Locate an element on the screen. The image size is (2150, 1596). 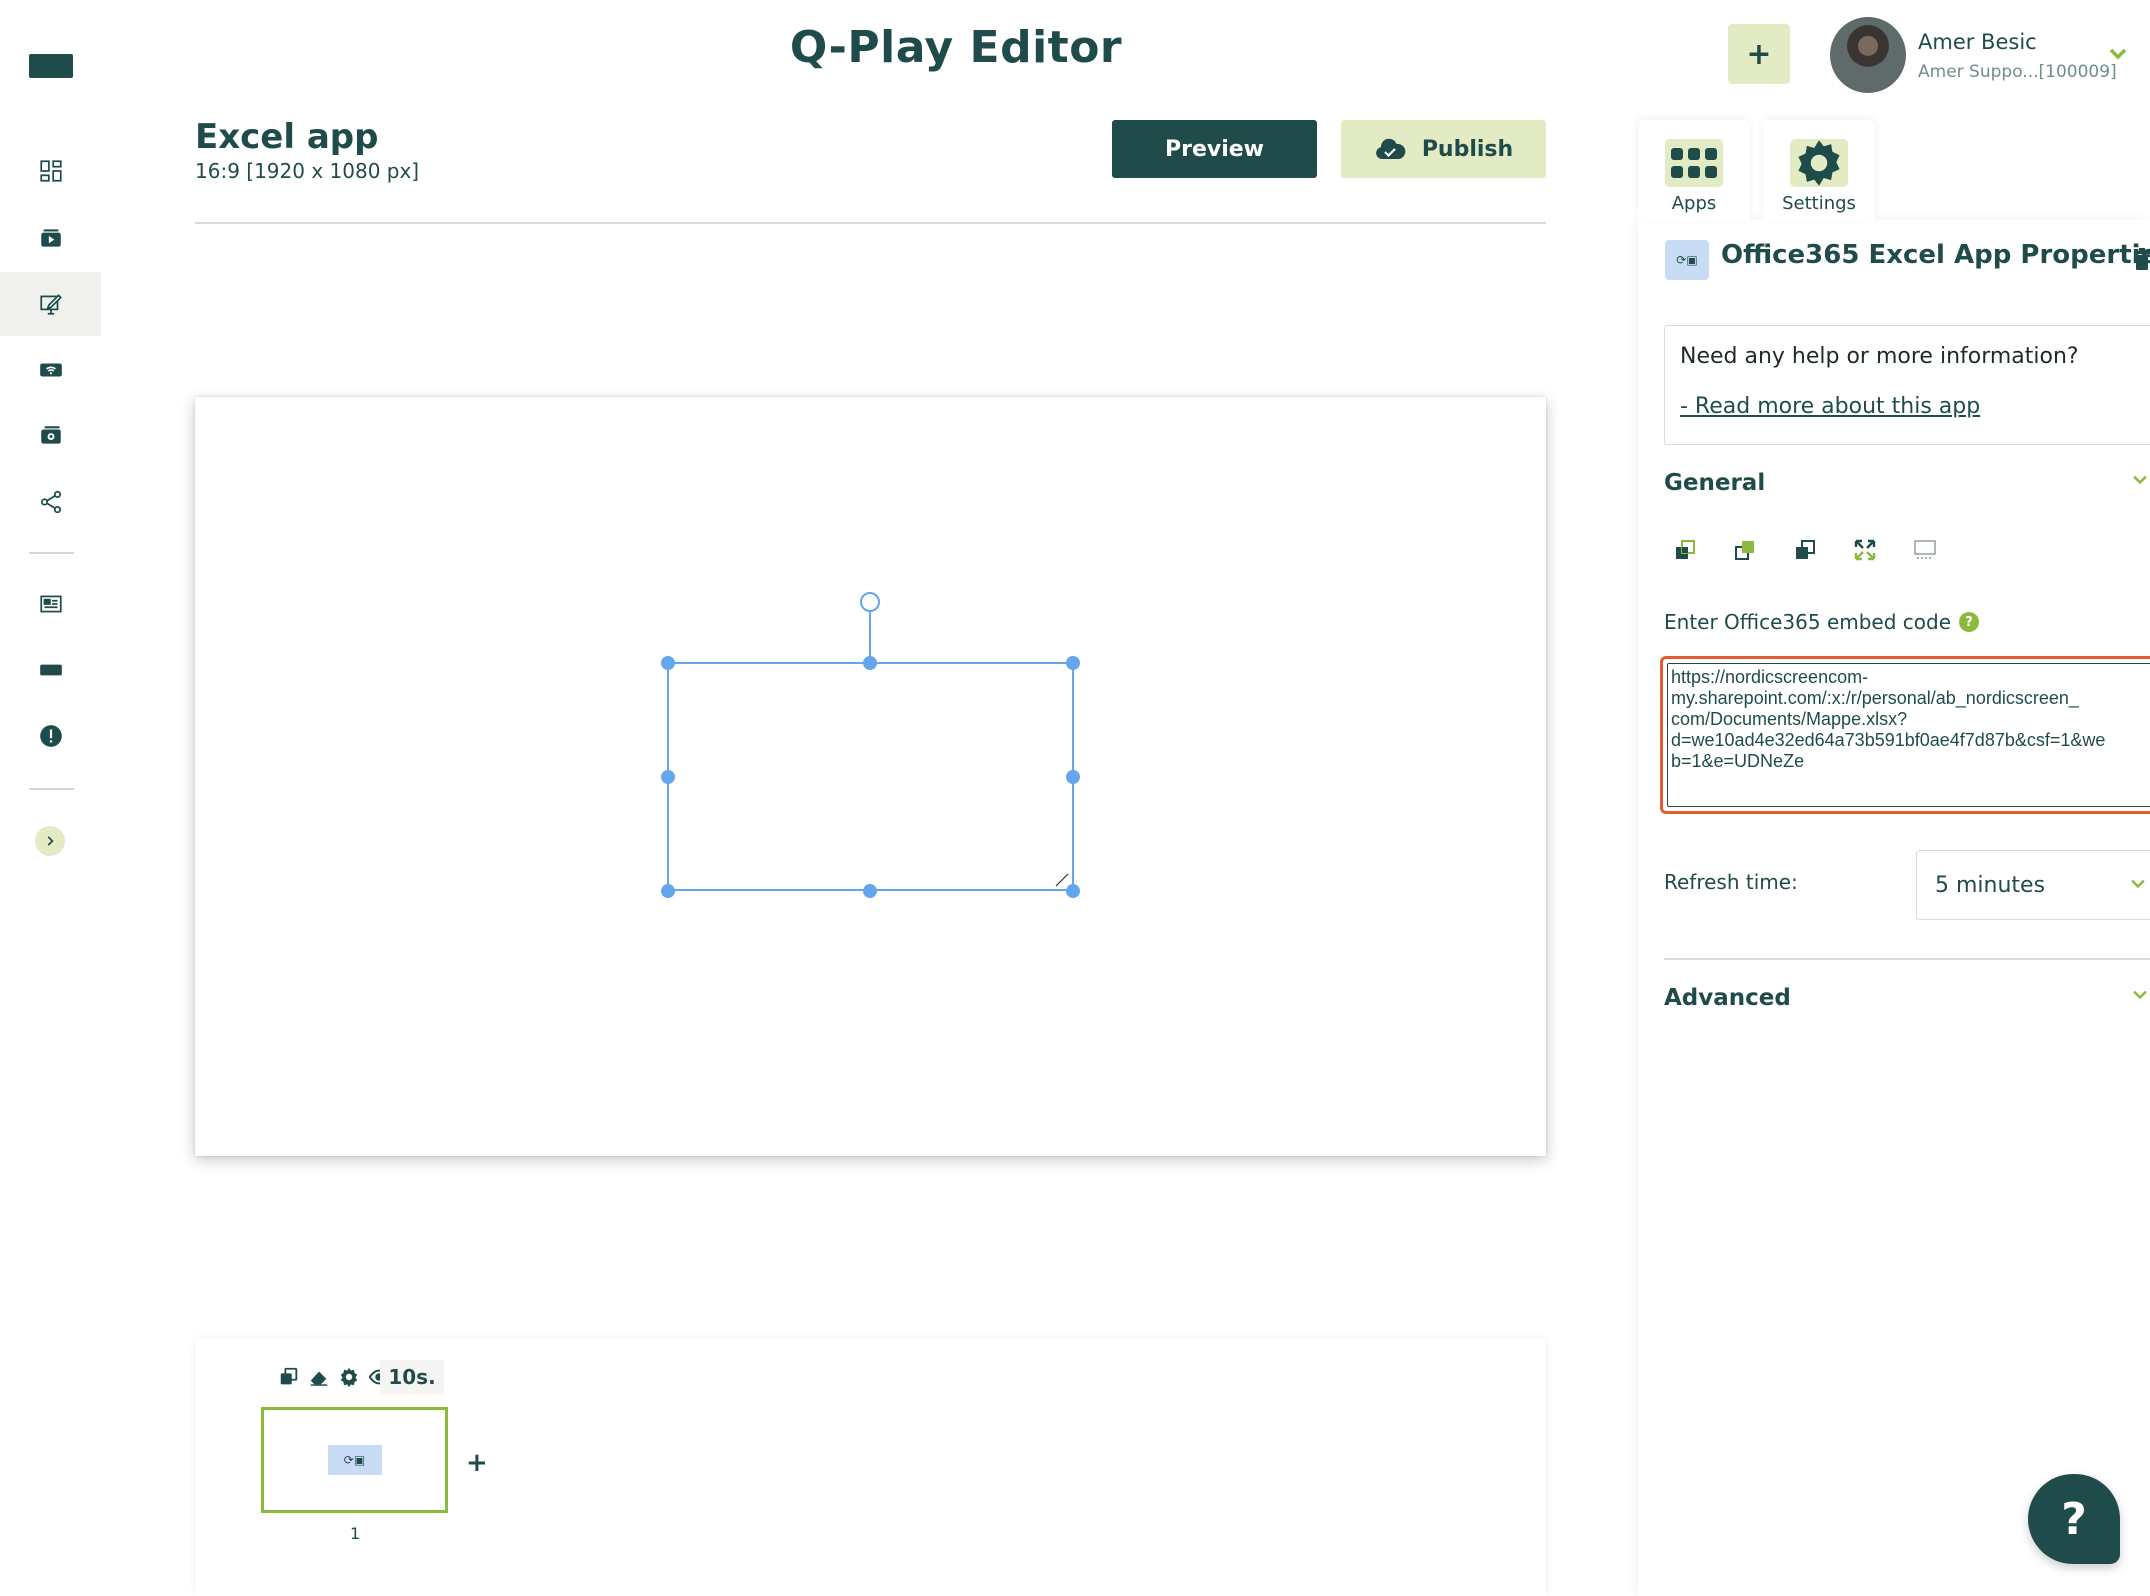
player-icon is located at coordinates (50, 370).